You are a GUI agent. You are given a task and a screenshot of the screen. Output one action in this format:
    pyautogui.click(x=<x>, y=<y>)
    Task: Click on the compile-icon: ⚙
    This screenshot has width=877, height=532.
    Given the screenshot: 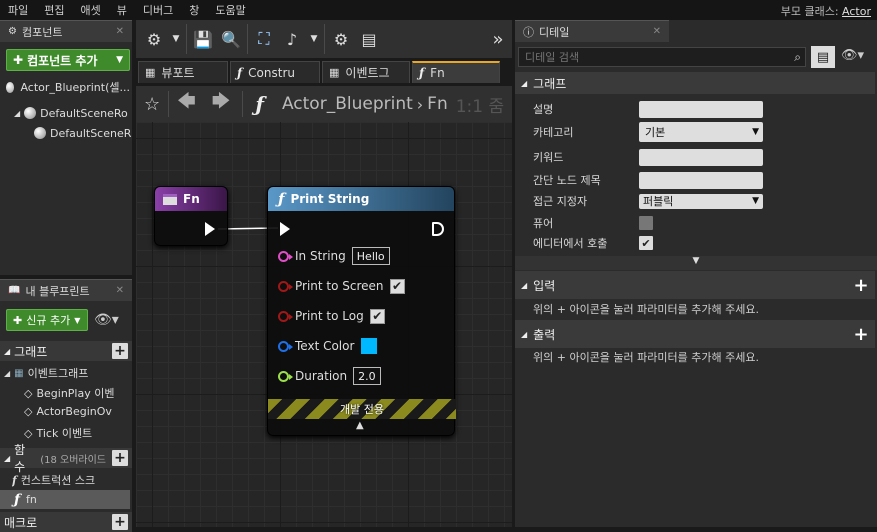 What is the action you would take?
    pyautogui.click(x=154, y=39)
    